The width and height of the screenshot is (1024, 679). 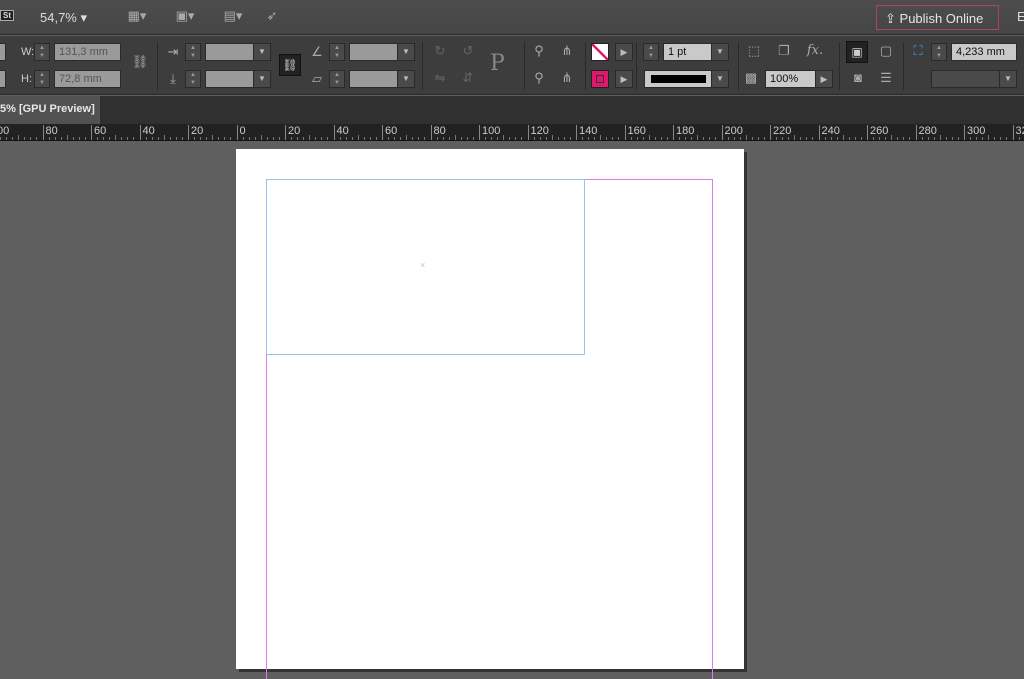 I want to click on stroke-type-dropdown, so click(x=678, y=79).